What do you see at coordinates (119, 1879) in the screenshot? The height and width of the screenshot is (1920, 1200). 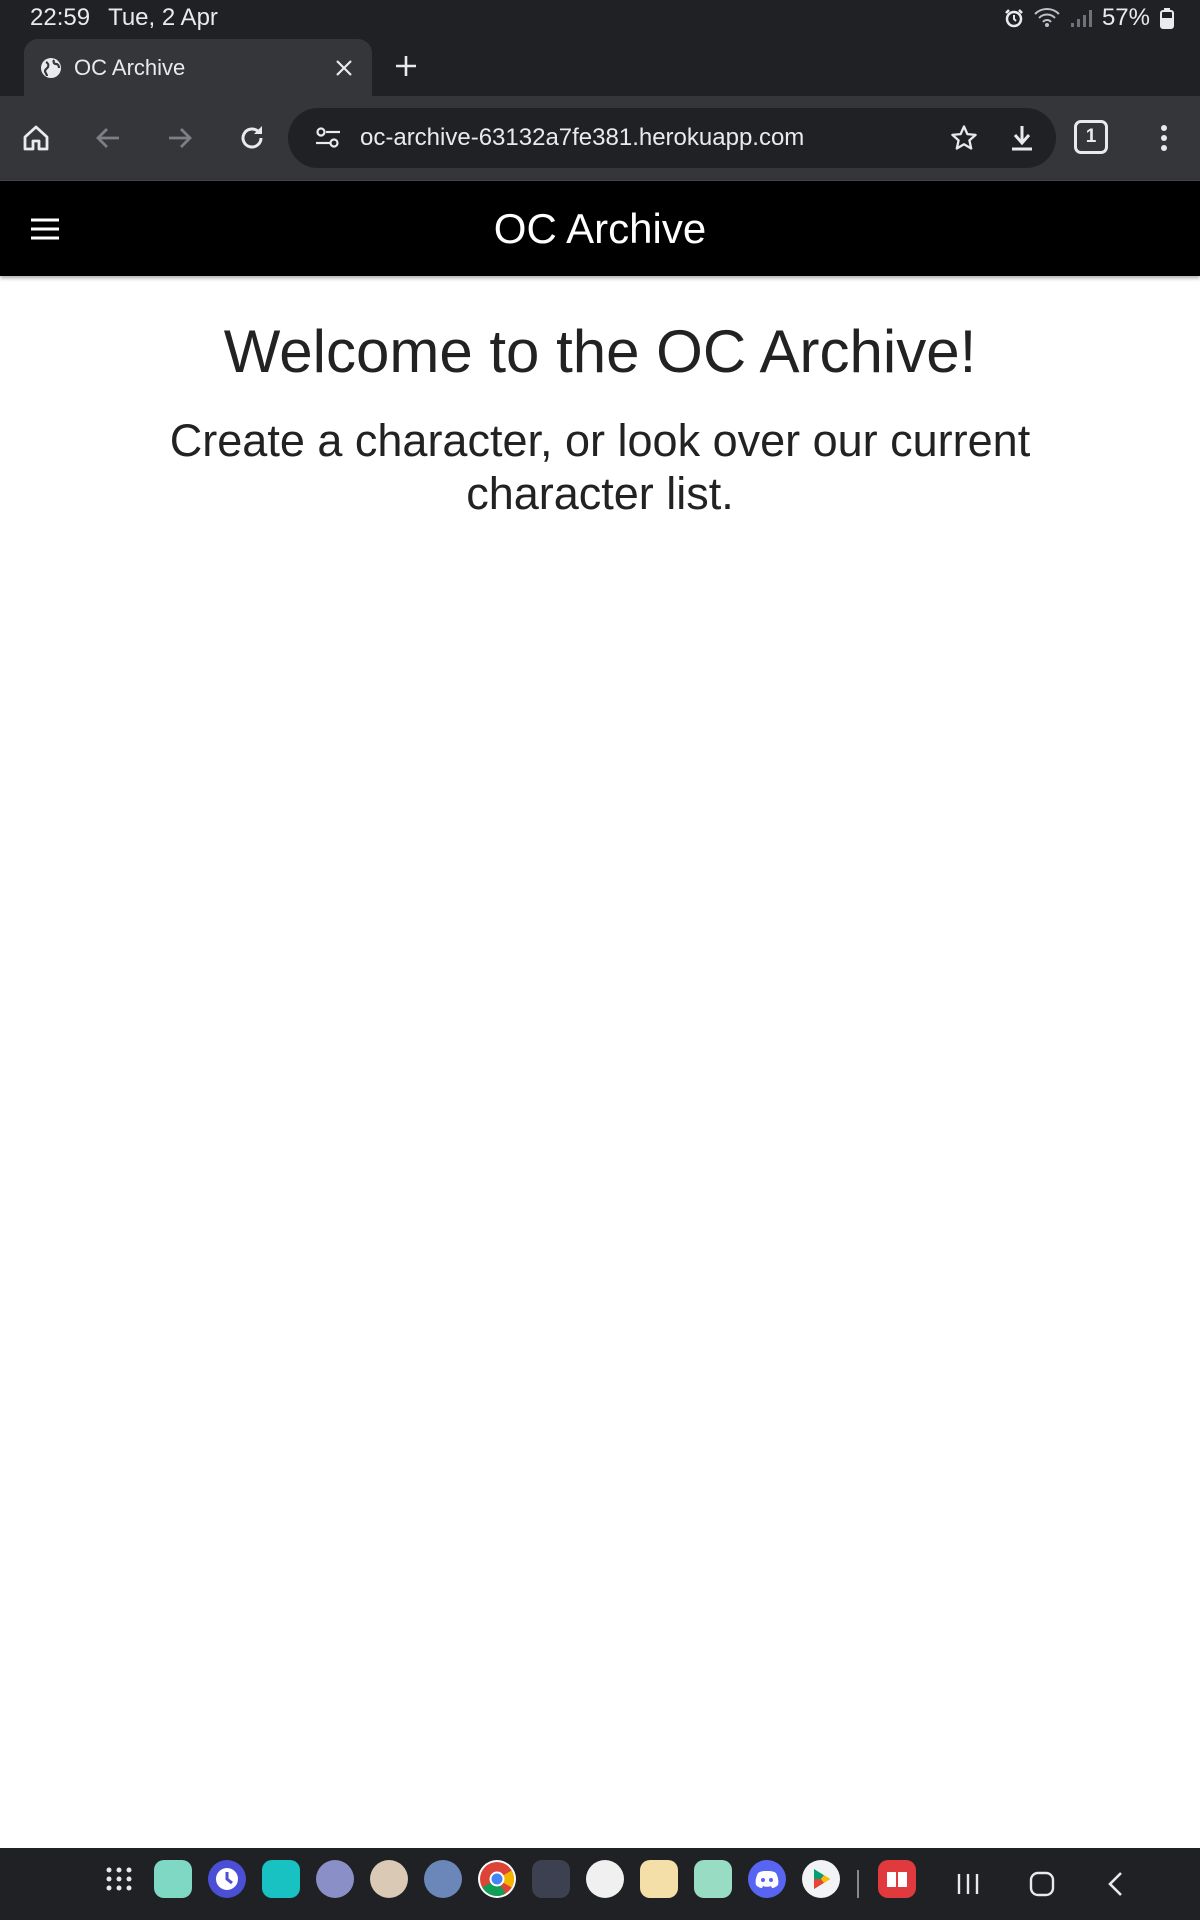 I see `app-drawer-icon` at bounding box center [119, 1879].